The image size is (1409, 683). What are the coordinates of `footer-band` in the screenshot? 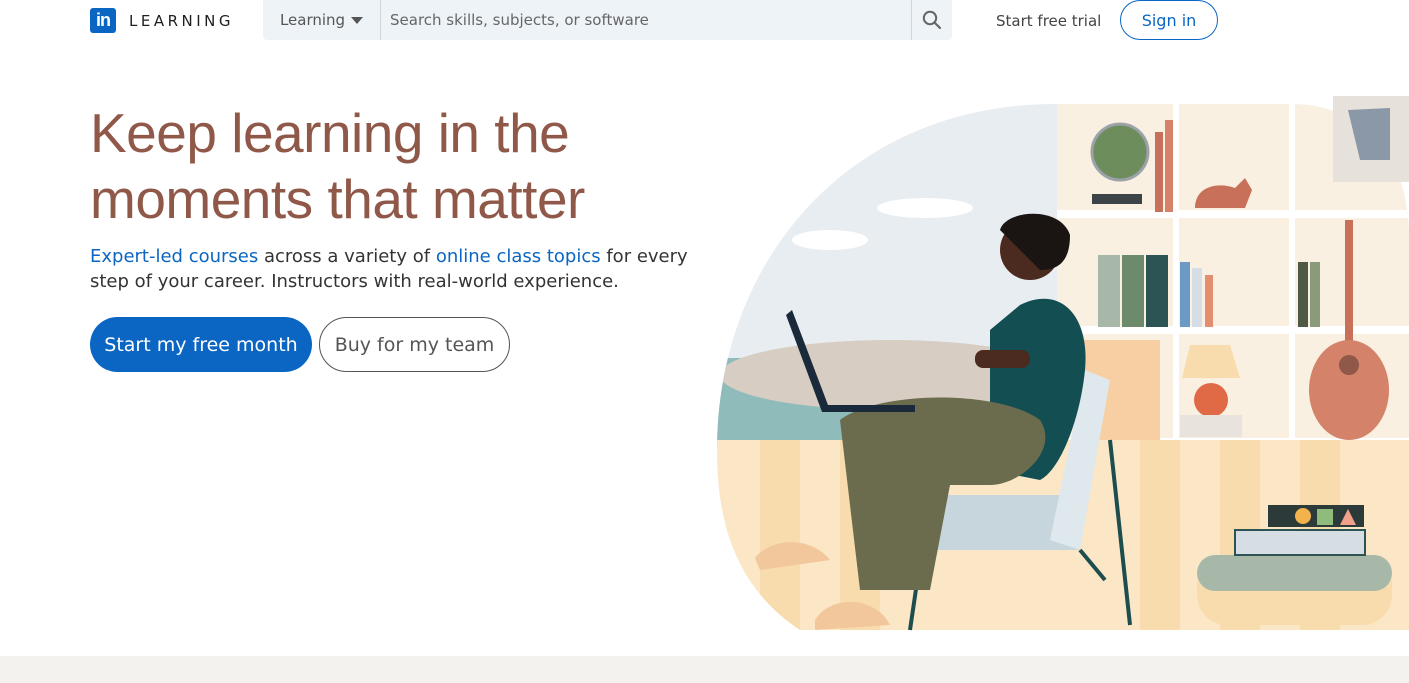 It's located at (704, 669).